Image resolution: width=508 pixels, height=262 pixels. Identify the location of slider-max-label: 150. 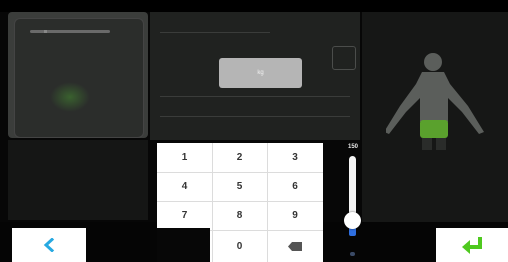
(352, 147).